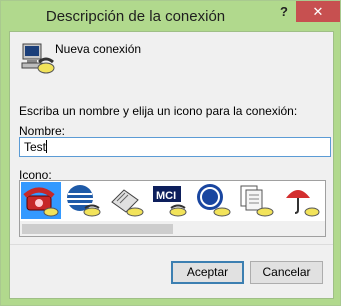  I want to click on svg-text: MCI, so click(166, 196).